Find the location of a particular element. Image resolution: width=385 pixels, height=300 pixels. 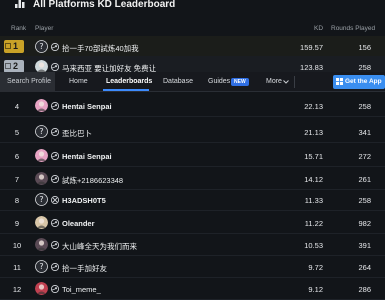

get-the-app-button: Get the App is located at coordinates (359, 82).